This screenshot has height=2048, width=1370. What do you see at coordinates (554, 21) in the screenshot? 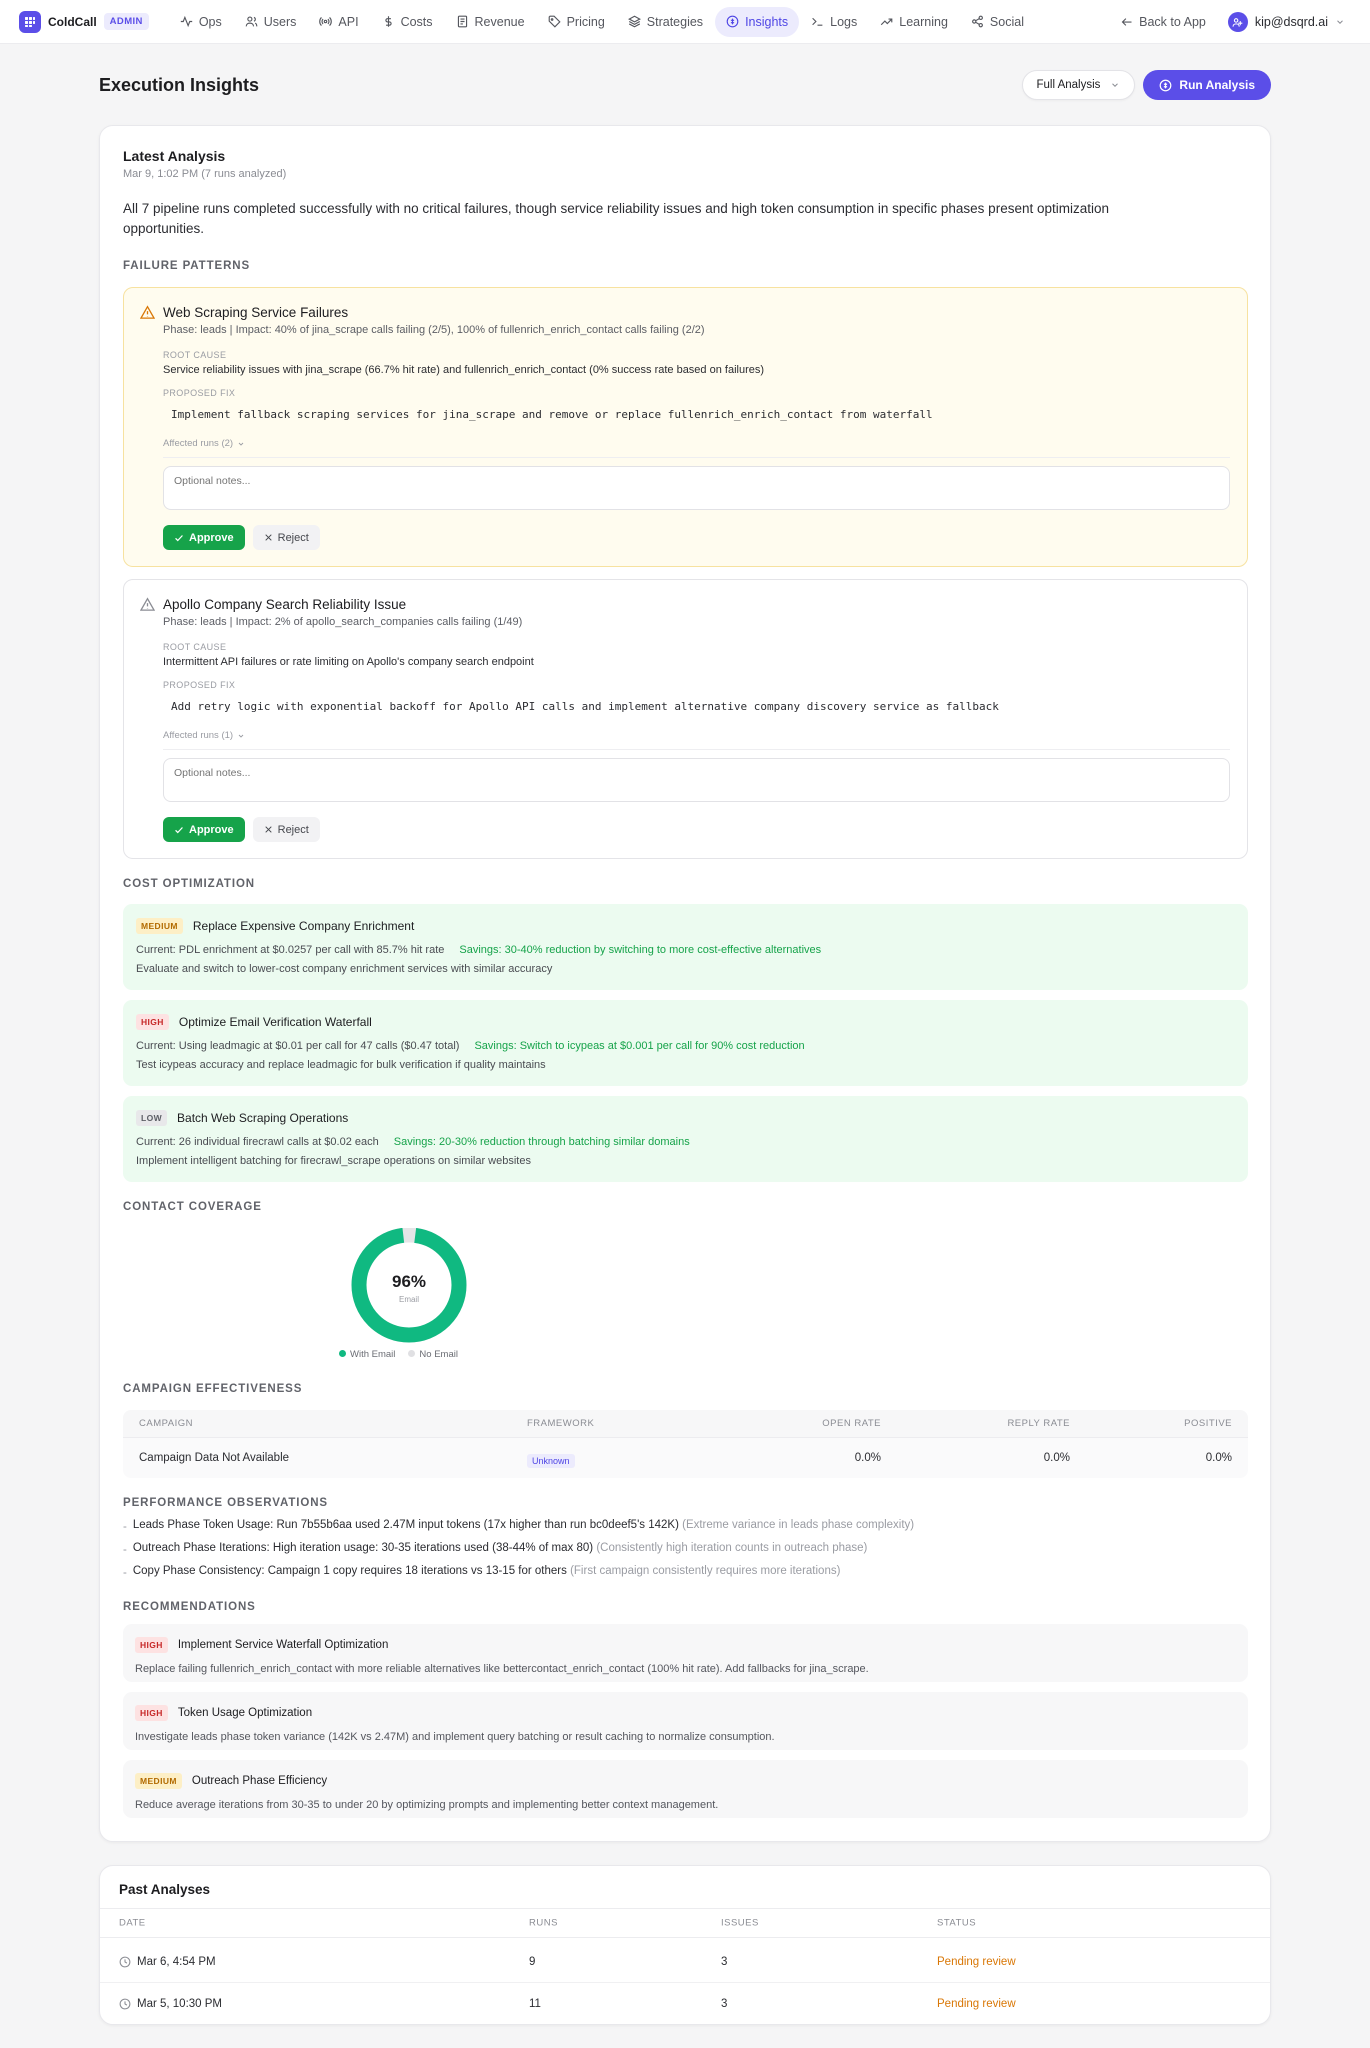
I see `tag-icon` at bounding box center [554, 21].